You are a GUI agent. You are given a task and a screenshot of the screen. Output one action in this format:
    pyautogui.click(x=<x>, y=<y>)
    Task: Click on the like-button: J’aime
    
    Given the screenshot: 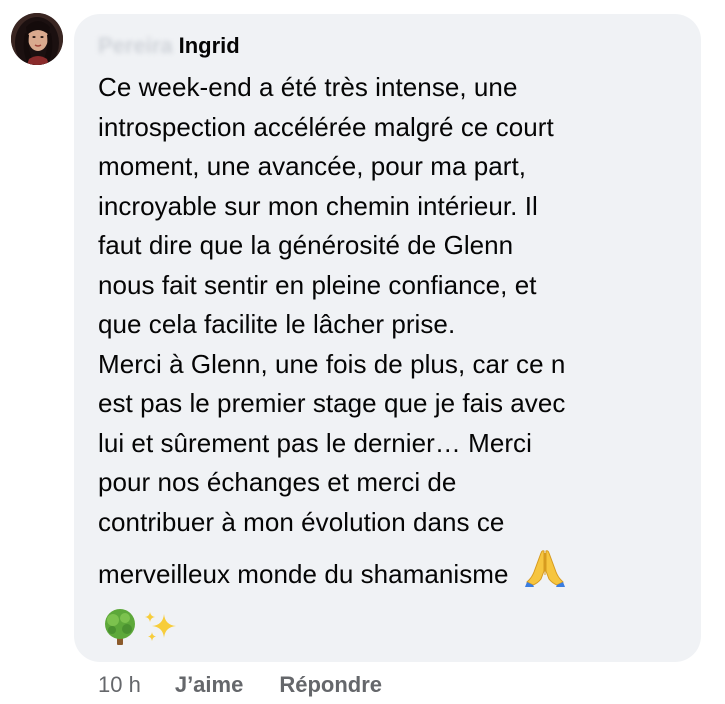 What is the action you would take?
    pyautogui.click(x=209, y=685)
    